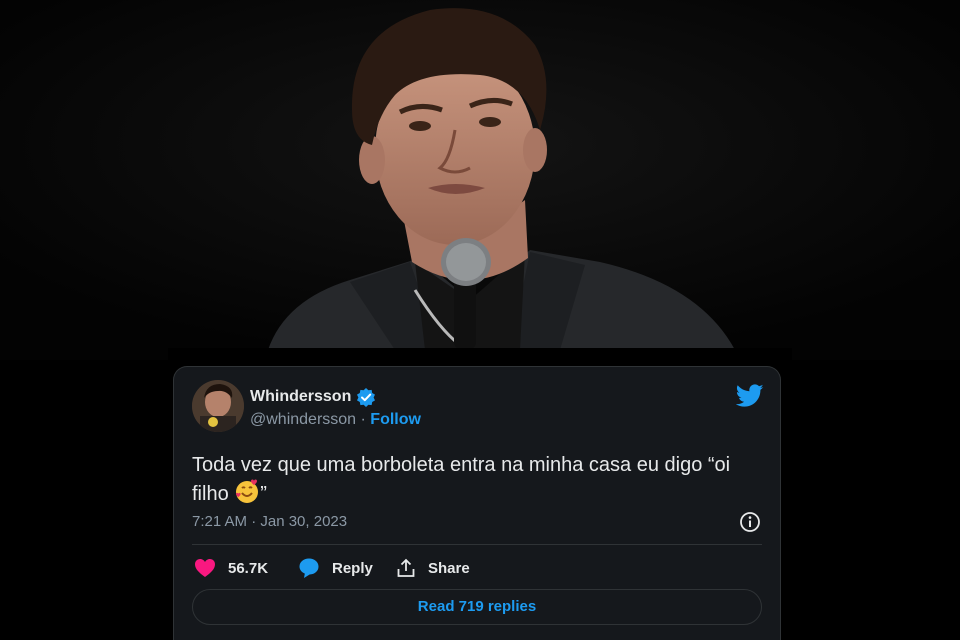  I want to click on follow-button: Follow, so click(395, 419).